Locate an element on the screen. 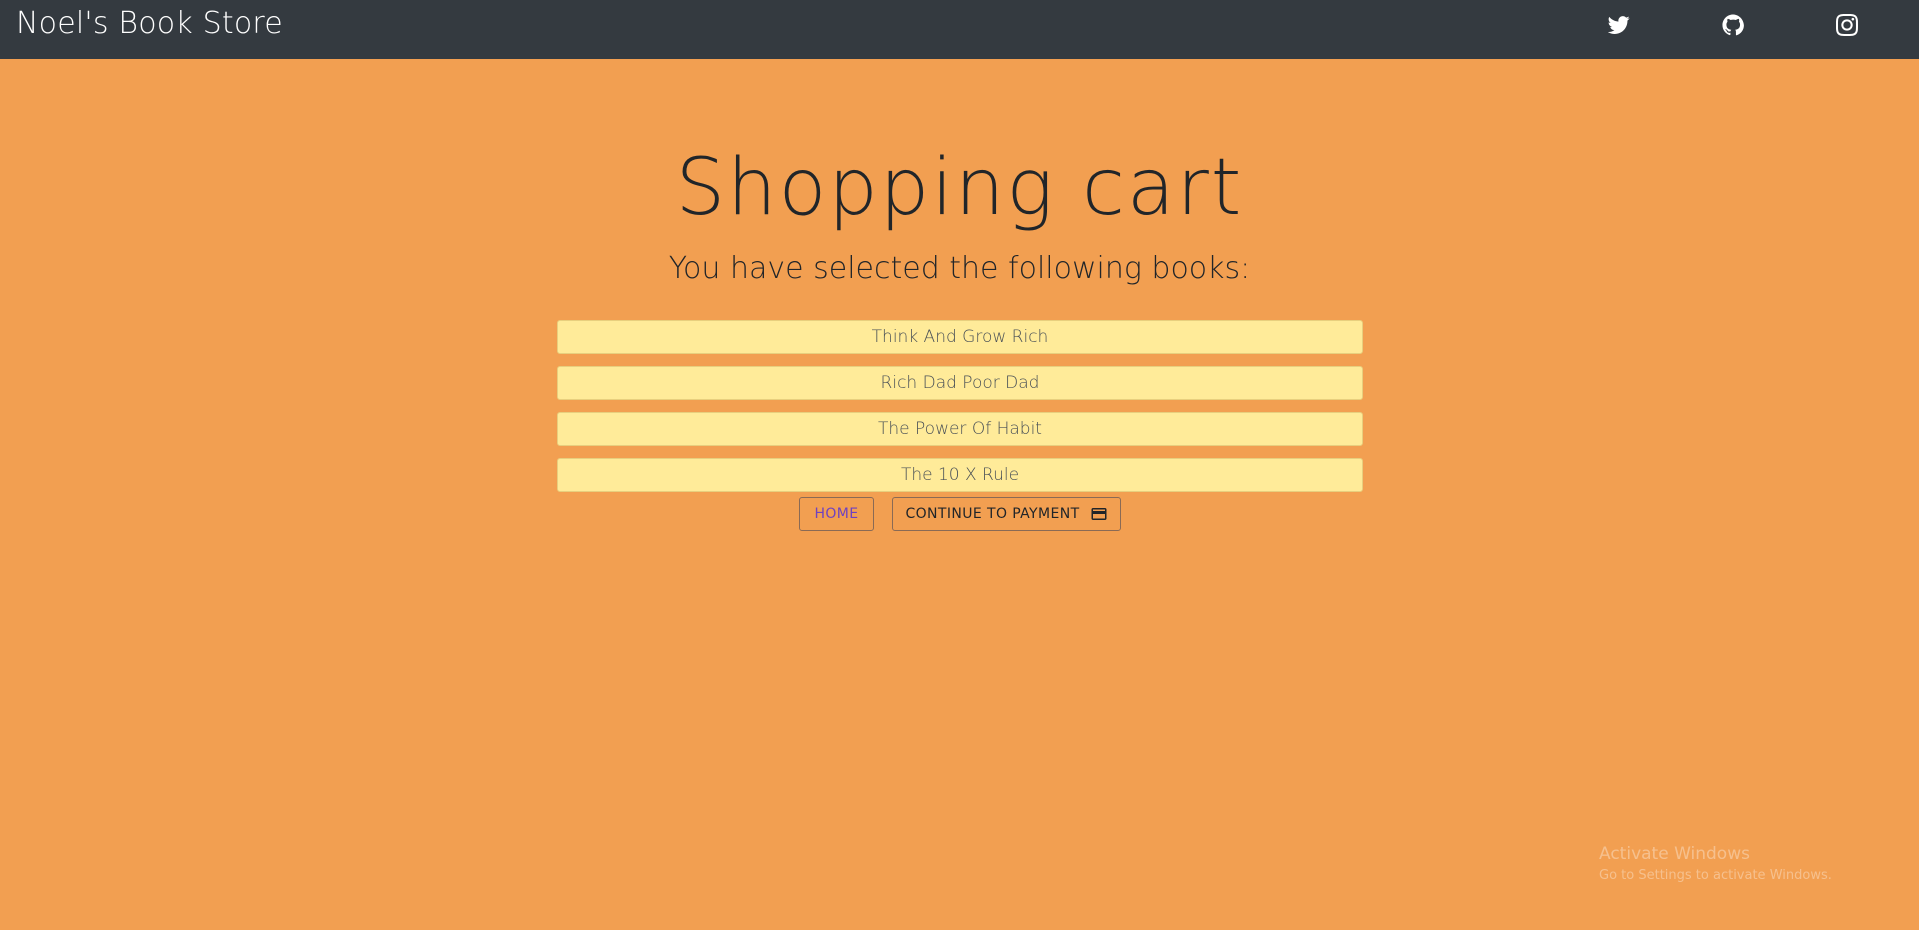  payment-button-label: CONTINUE TO PAYMENT is located at coordinates (992, 514).